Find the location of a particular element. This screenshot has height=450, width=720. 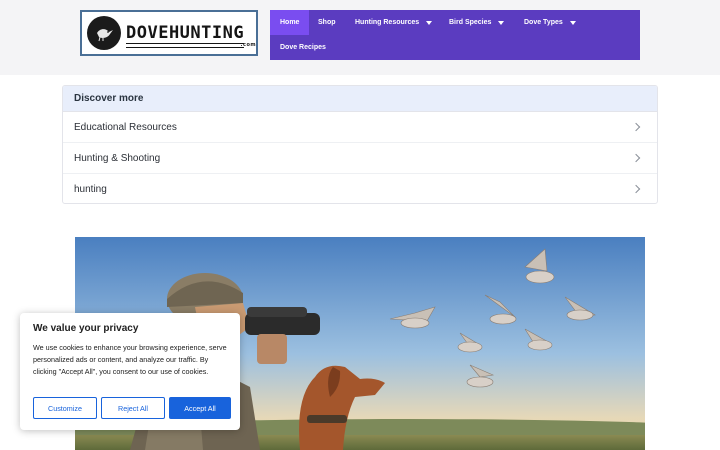

discover-item-label: Educational Resources is located at coordinates (125, 127).